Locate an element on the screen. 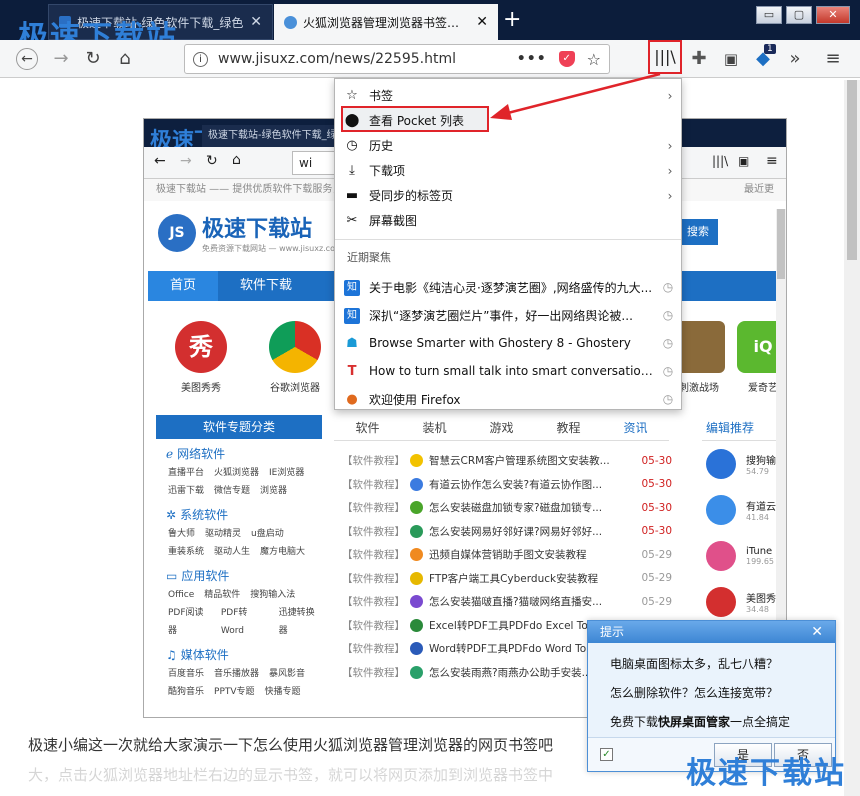 The width and height of the screenshot is (860, 796). news-row: 【软件教程】 有道云协作怎么安装?有道云协作图... 05-30 is located at coordinates (507, 485).